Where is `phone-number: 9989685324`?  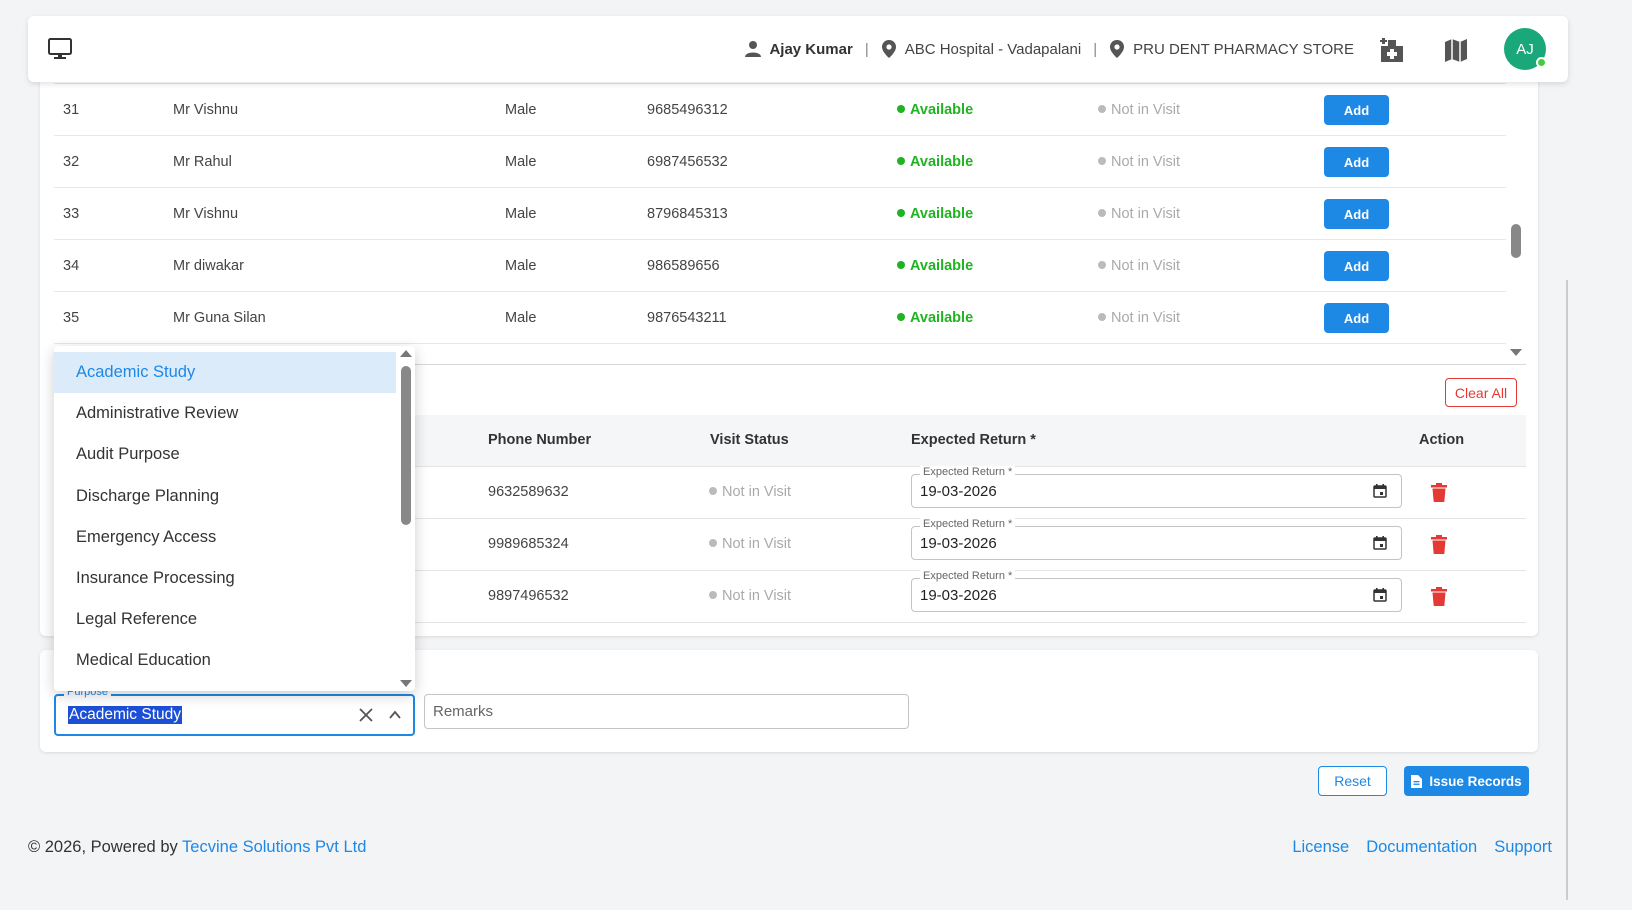
phone-number: 9989685324 is located at coordinates (528, 544).